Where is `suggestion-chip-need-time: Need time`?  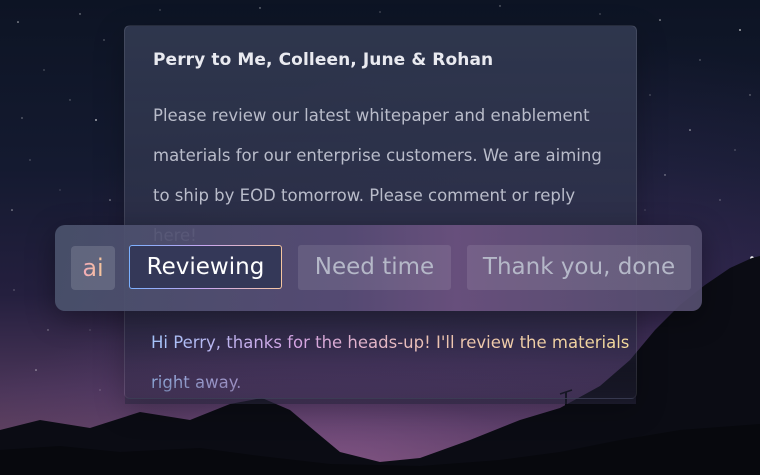 suggestion-chip-need-time: Need time is located at coordinates (374, 267).